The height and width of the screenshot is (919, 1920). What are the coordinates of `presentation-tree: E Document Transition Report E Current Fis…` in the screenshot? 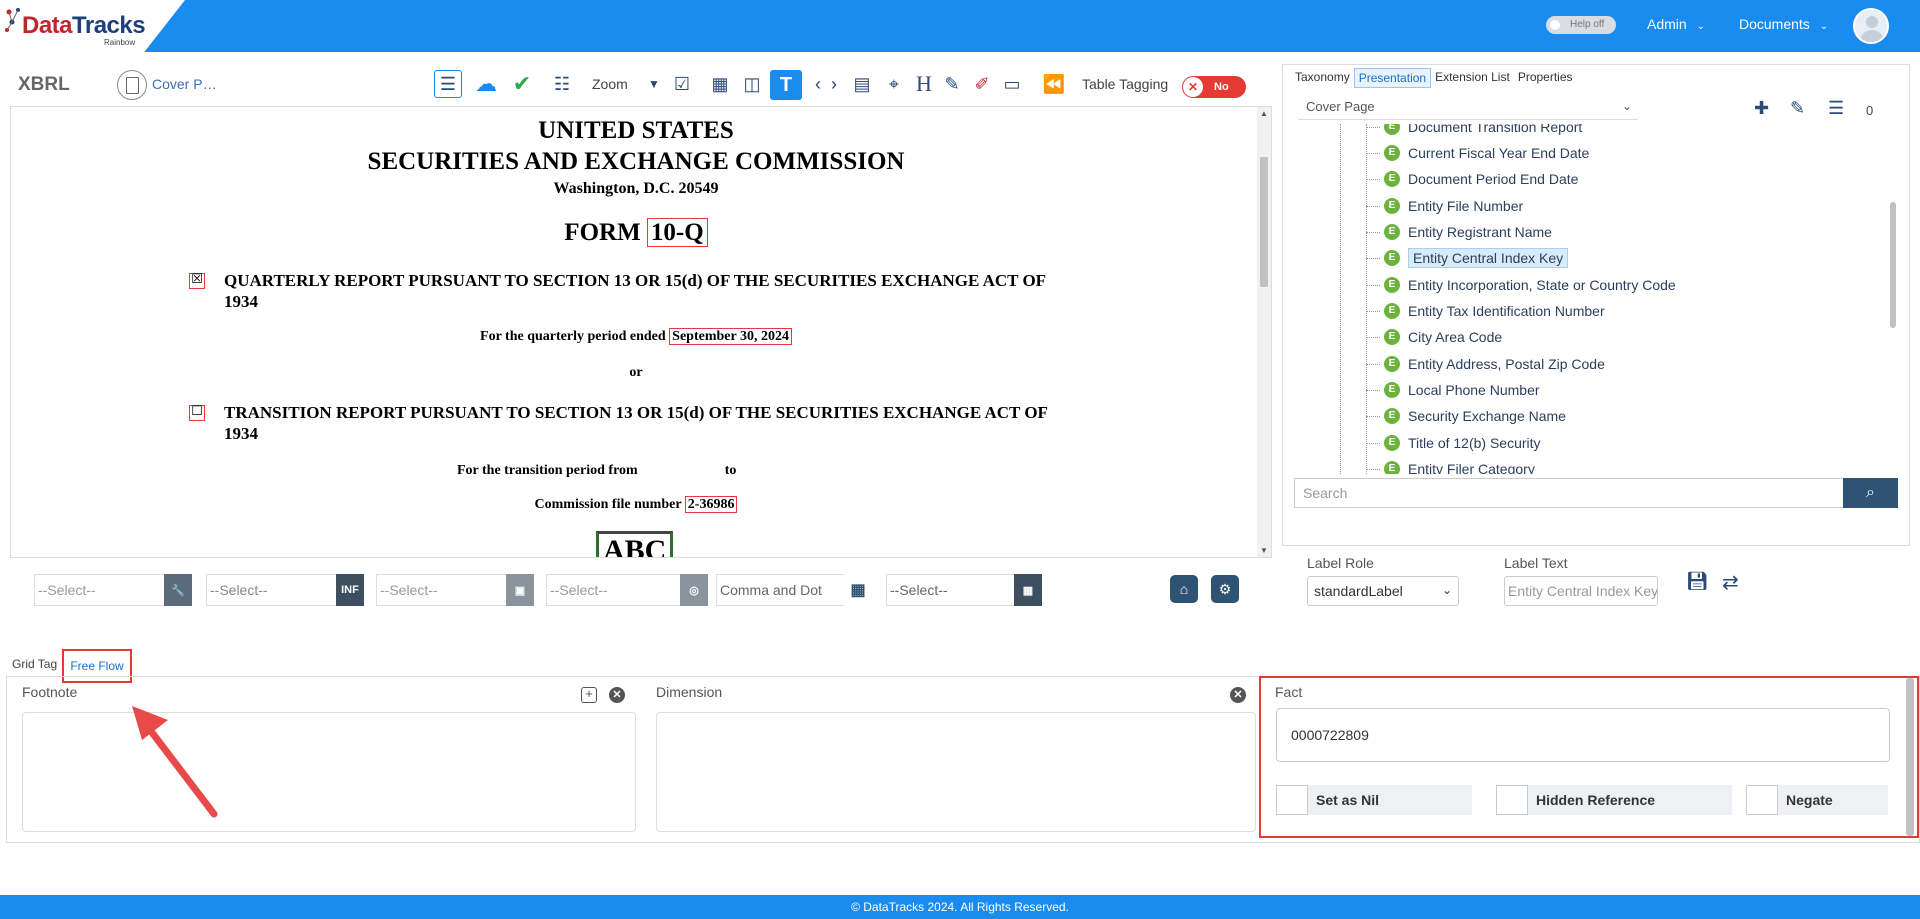 It's located at (1595, 299).